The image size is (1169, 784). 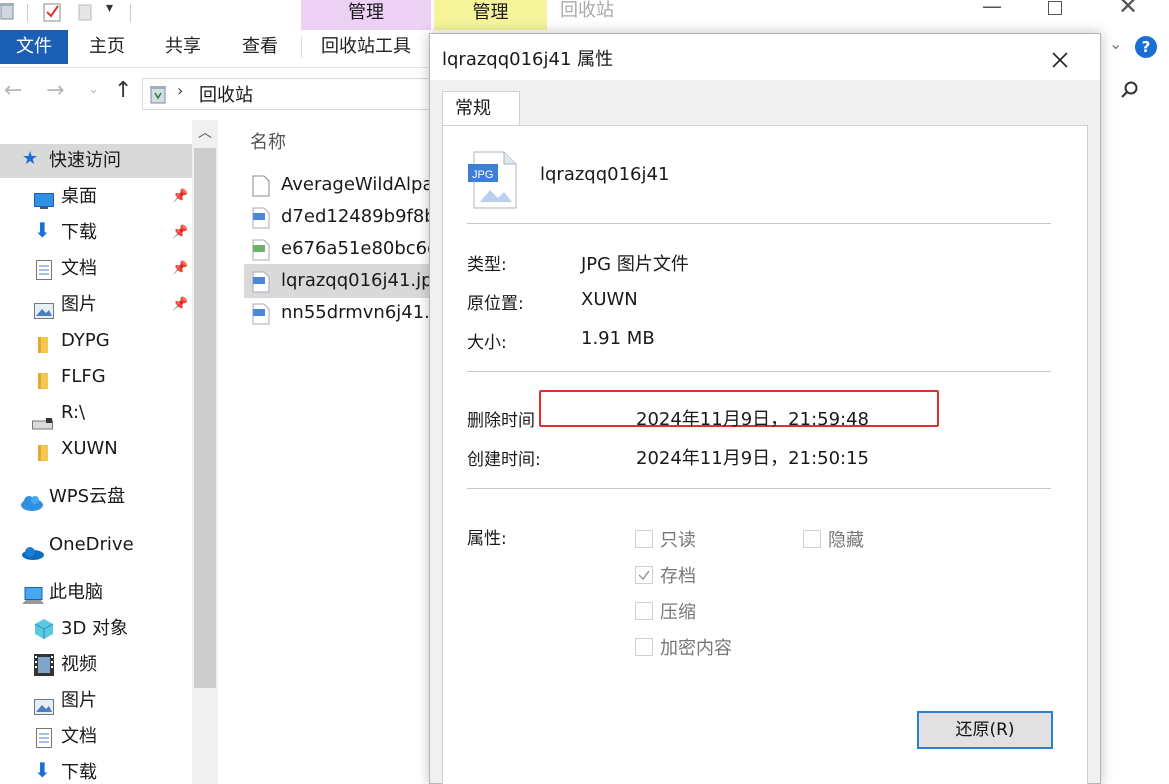 What do you see at coordinates (366, 15) in the screenshot?
I see `manage-context-tab-1: 管理` at bounding box center [366, 15].